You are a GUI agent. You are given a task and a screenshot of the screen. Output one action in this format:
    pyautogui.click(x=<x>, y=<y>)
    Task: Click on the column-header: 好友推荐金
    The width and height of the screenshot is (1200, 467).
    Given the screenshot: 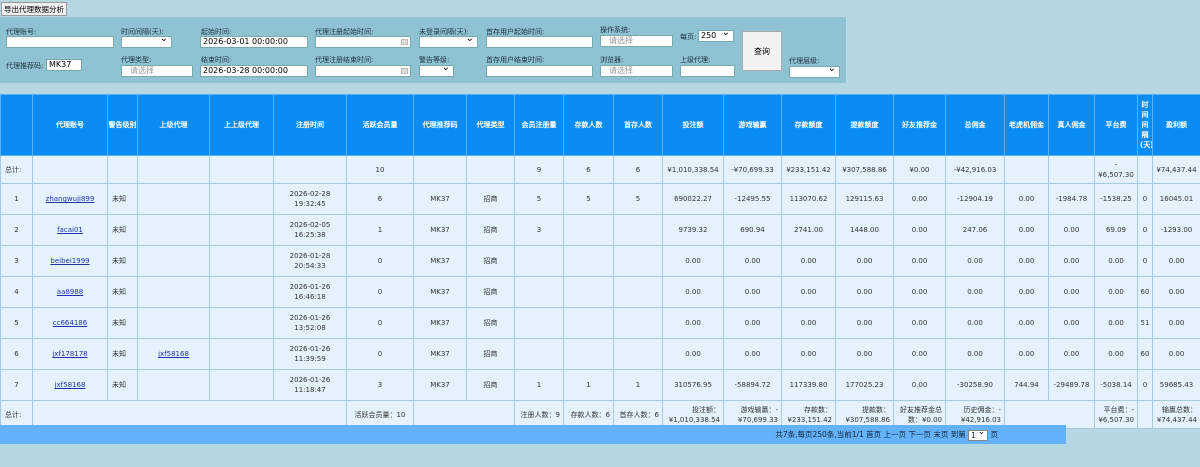 What is the action you would take?
    pyautogui.click(x=919, y=125)
    